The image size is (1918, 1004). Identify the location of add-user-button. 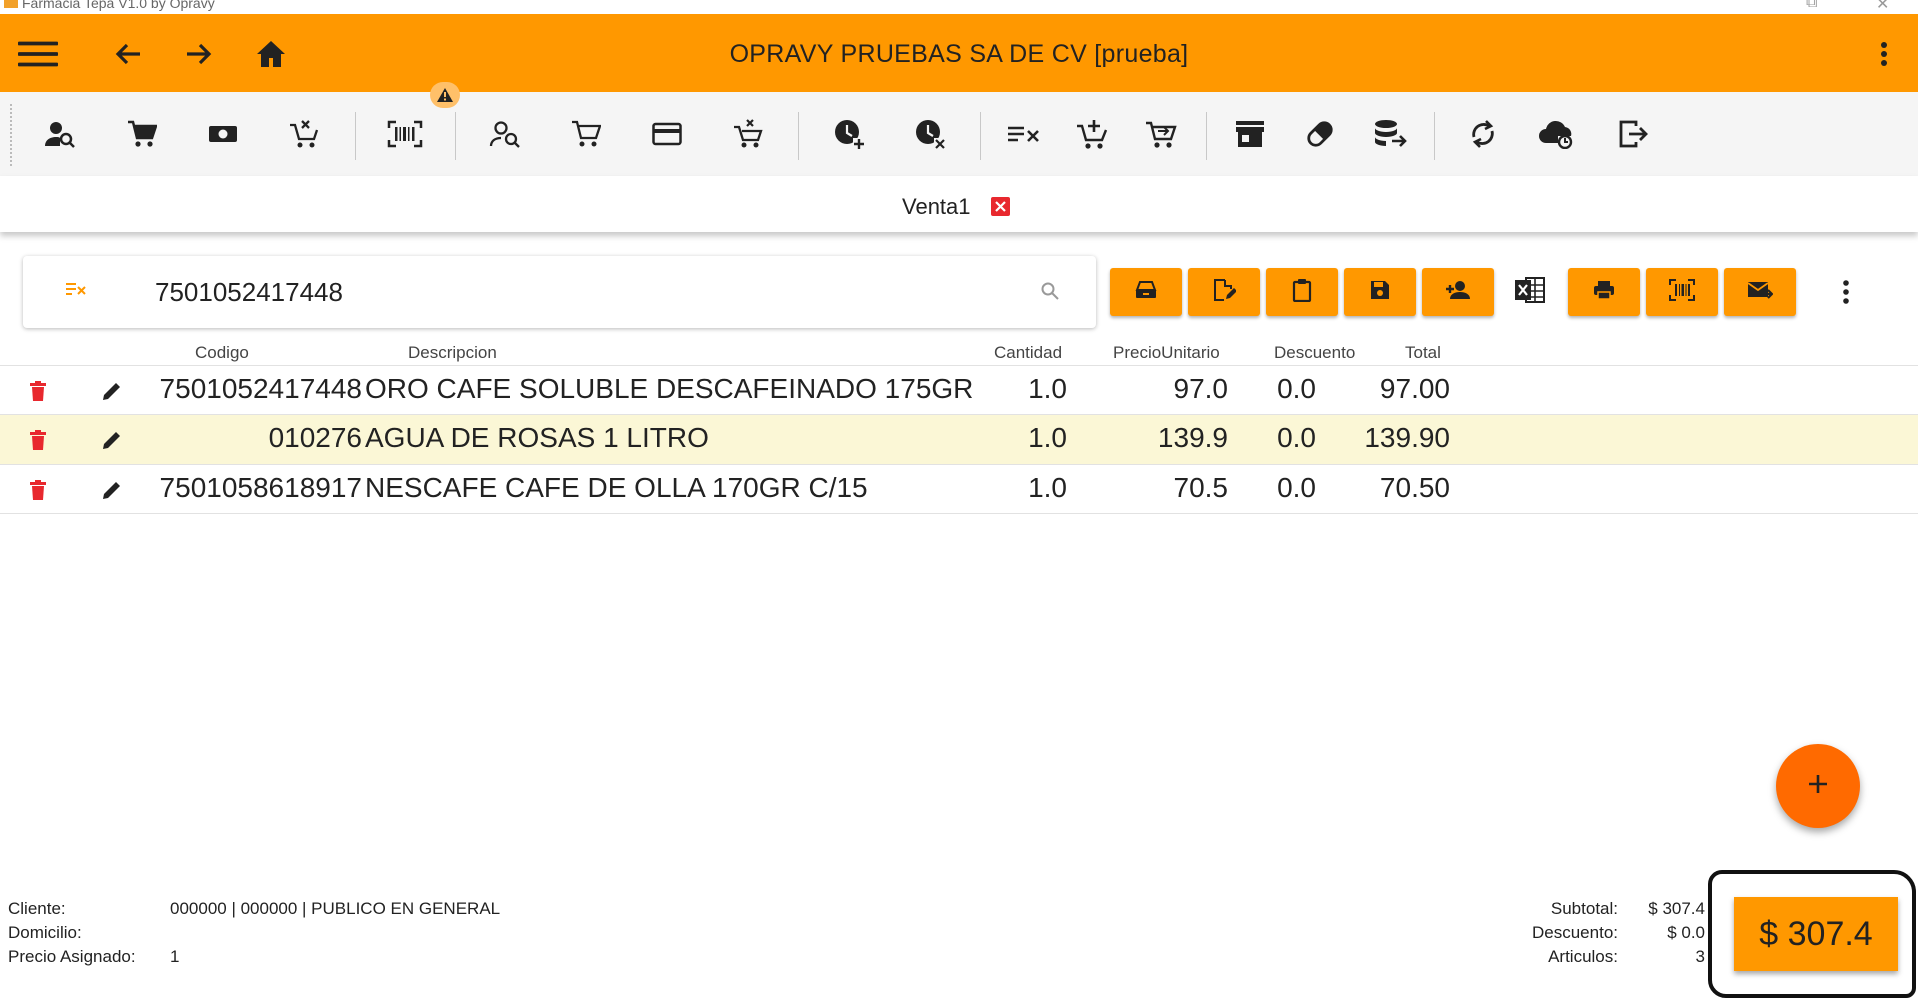
(1458, 292).